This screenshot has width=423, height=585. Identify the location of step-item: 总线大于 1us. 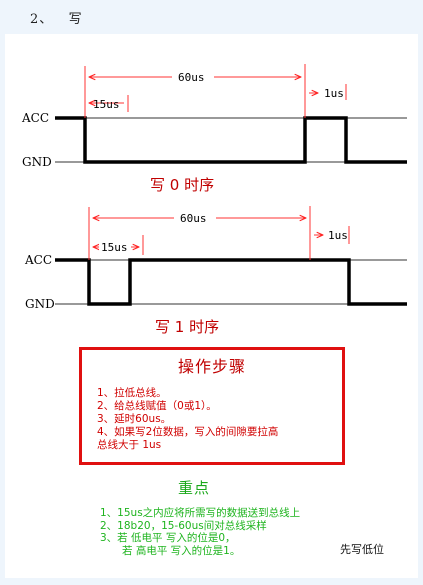
(129, 445).